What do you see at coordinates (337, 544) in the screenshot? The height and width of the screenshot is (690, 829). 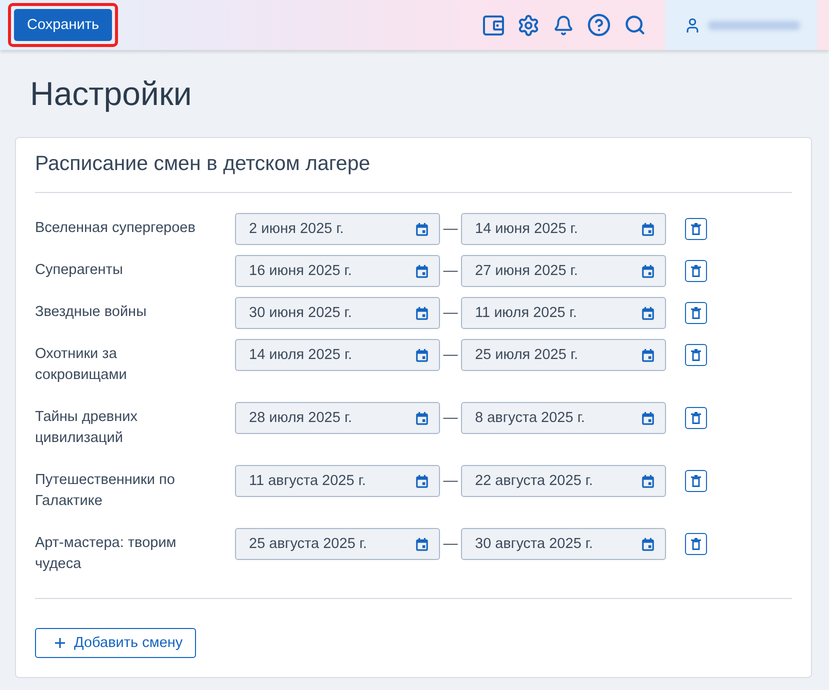 I see `start-date-field: 25 августа 2025 г.` at bounding box center [337, 544].